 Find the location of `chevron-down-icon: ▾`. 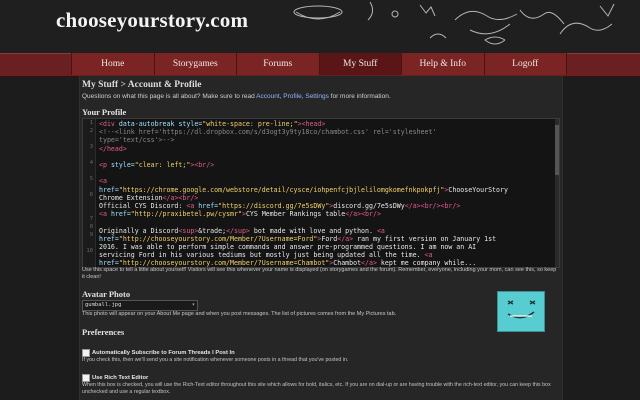

chevron-down-icon: ▾ is located at coordinates (193, 305).